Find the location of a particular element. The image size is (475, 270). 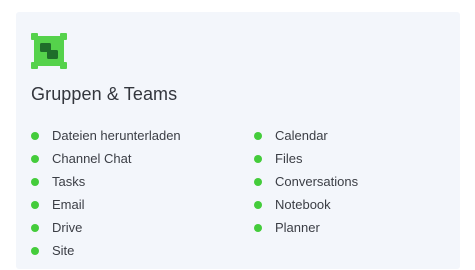

list-item: Files is located at coordinates (306, 158).